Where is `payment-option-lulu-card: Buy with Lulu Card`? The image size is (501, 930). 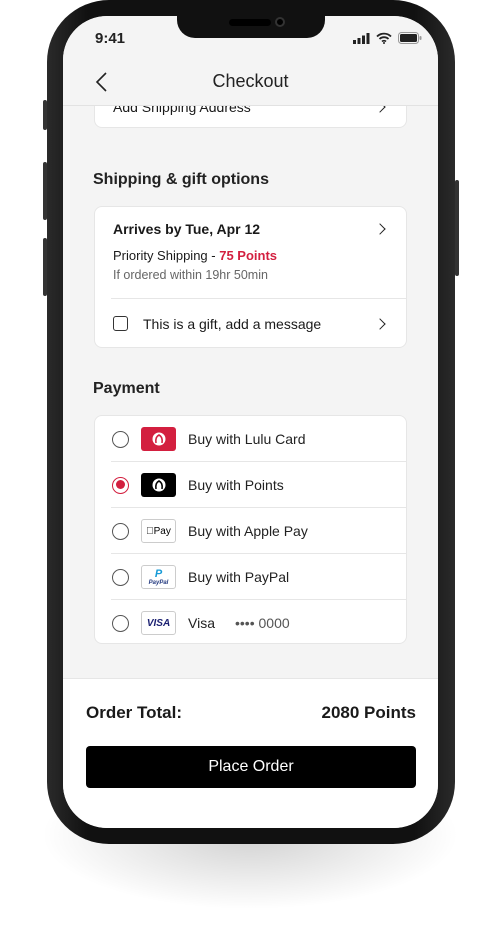
payment-option-lulu-card: Buy with Lulu Card is located at coordinates (250, 439).